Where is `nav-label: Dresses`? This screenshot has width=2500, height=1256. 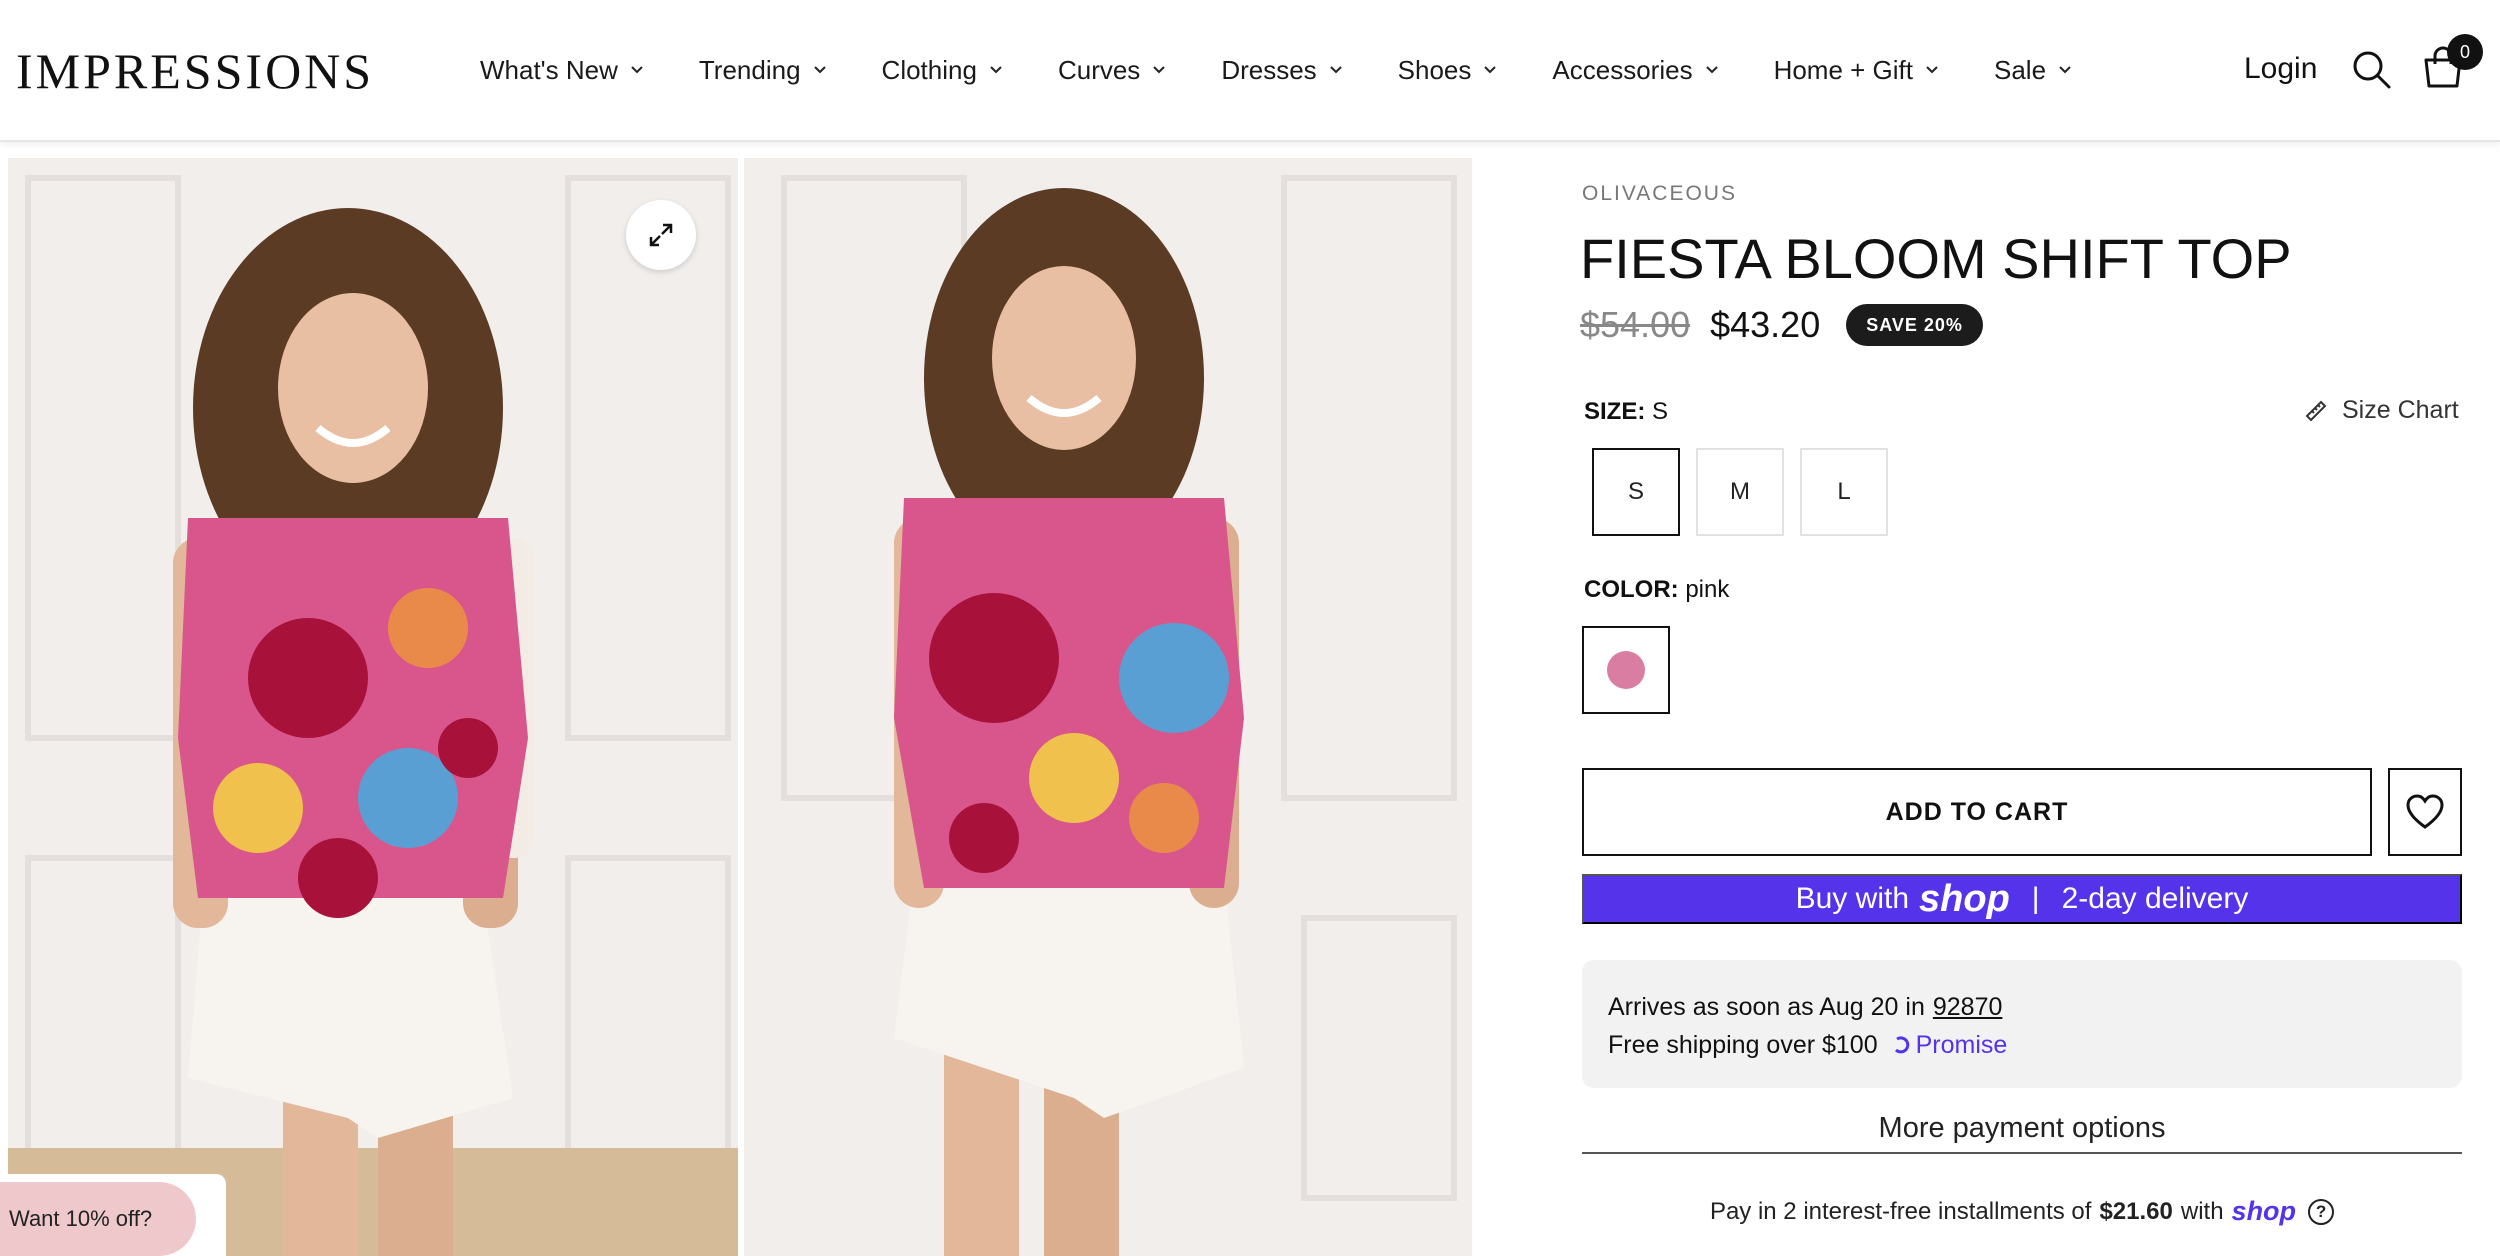 nav-label: Dresses is located at coordinates (1269, 69).